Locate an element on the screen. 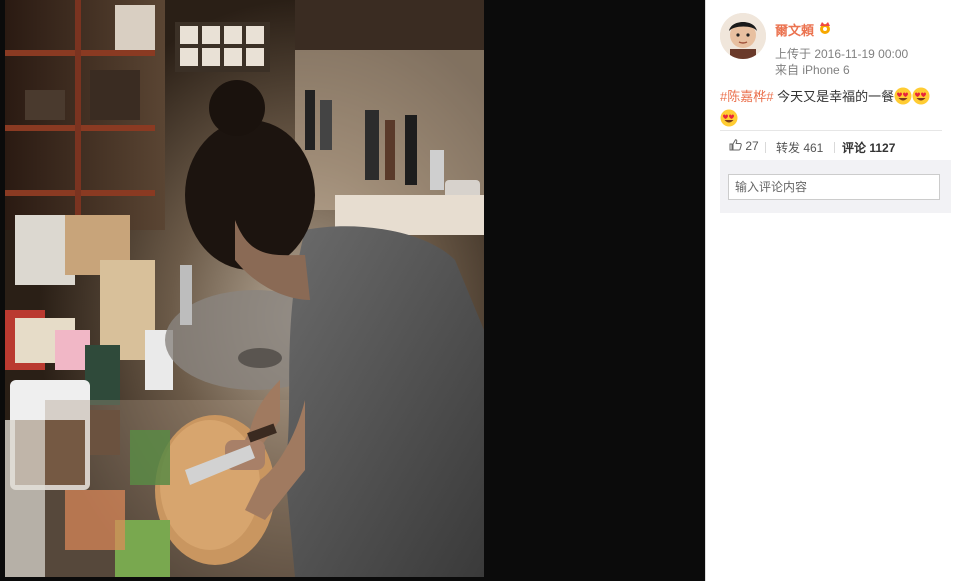  like-button: 27 is located at coordinates (744, 146).